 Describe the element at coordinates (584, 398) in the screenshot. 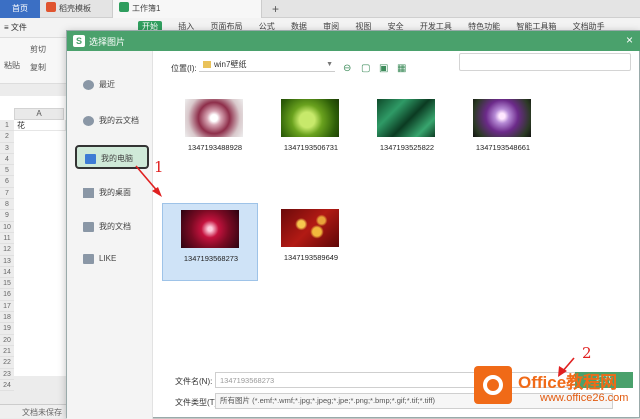

I see `watermark-url: www.office26.com` at that location.